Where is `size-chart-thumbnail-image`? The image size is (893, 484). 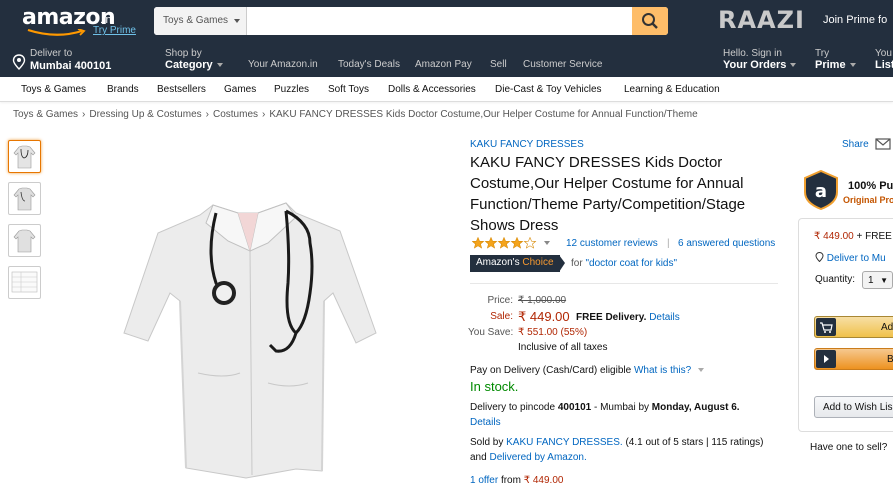 size-chart-thumbnail-image is located at coordinates (24, 282).